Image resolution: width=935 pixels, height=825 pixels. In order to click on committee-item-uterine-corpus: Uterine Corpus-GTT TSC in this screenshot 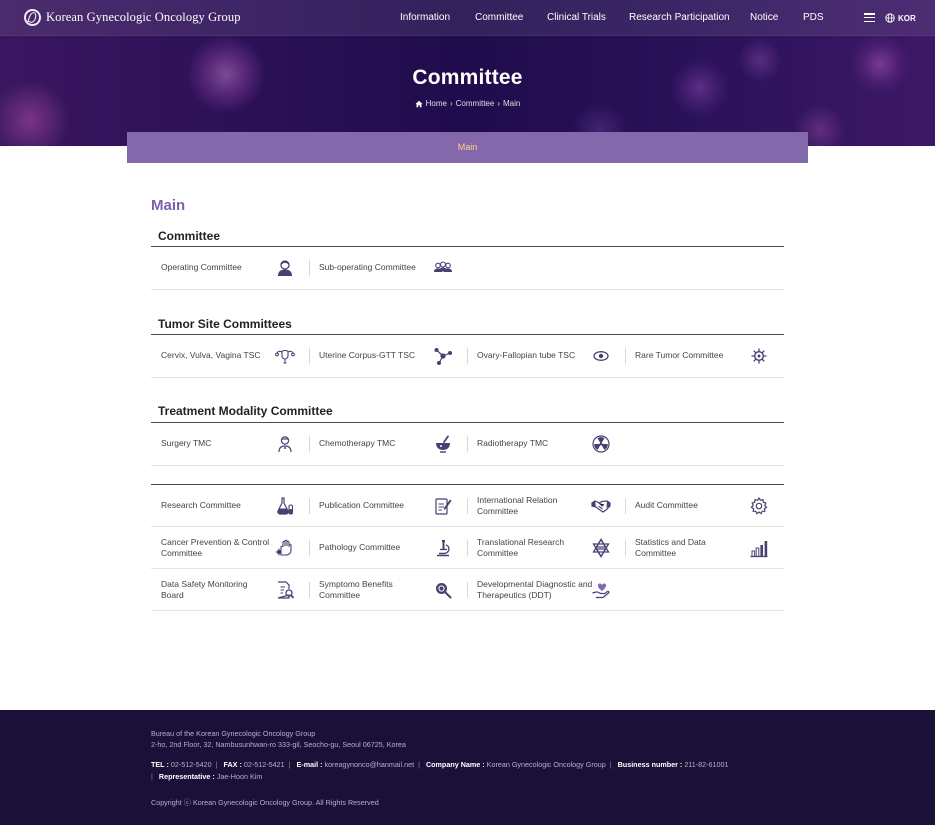, I will do `click(388, 356)`.